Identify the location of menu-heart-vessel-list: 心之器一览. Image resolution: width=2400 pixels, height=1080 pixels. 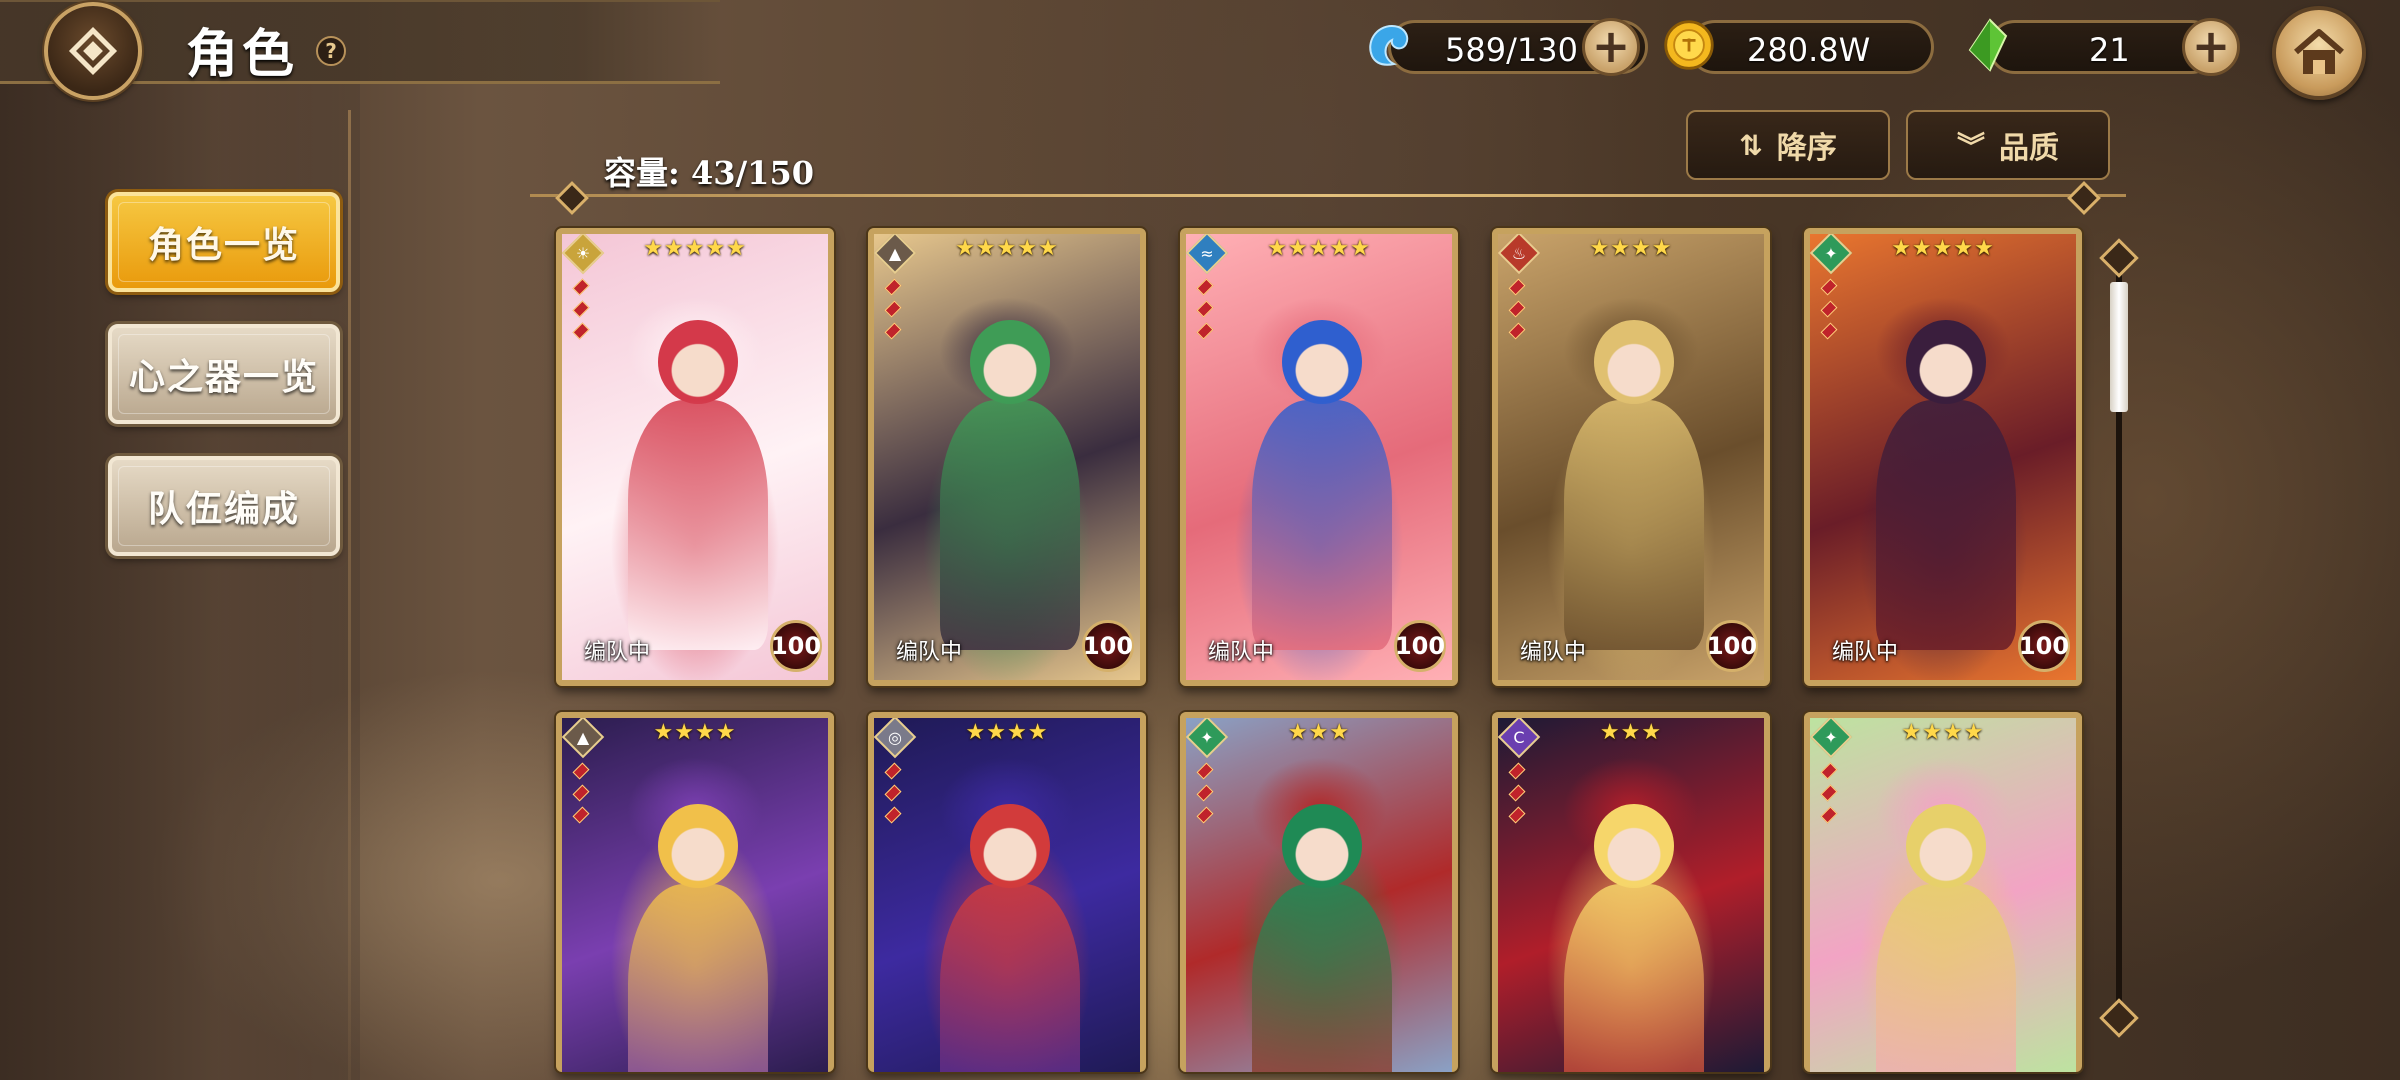
(224, 374).